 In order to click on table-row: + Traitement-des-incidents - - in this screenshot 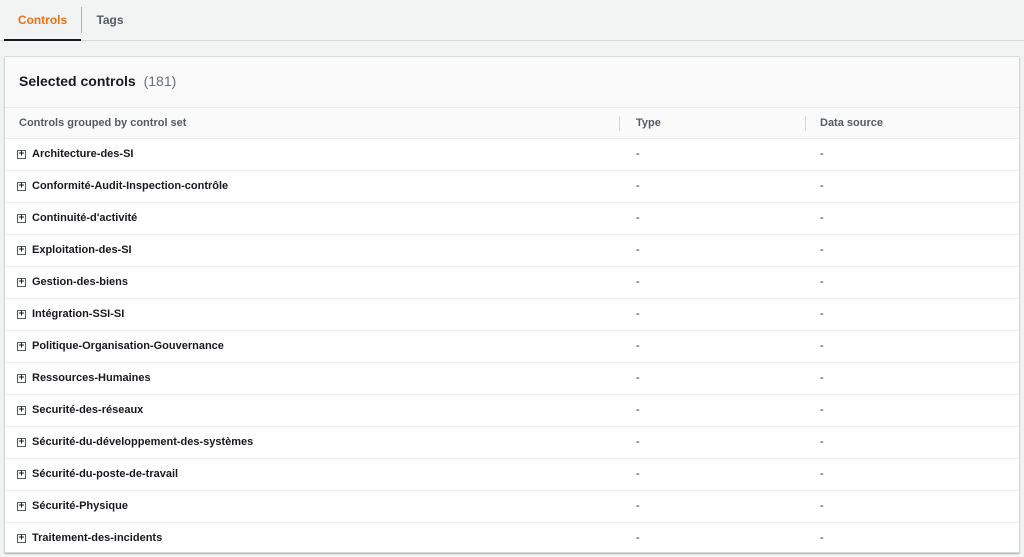, I will do `click(512, 537)`.